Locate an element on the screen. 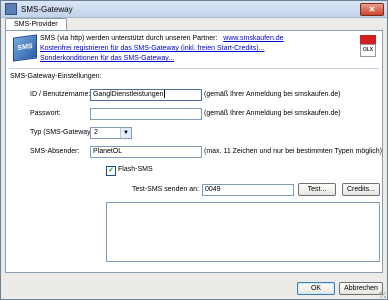 The width and height of the screenshot is (388, 300). sms-logo-icon: SMS is located at coordinates (25, 48).